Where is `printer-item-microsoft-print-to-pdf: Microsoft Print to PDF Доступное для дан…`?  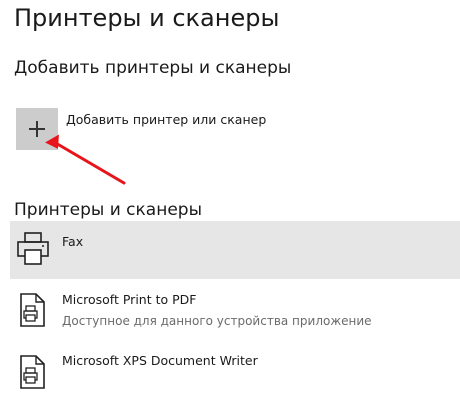
printer-item-microsoft-print-to-pdf: Microsoft Print to PDF Доступное для дан… is located at coordinates (235, 311).